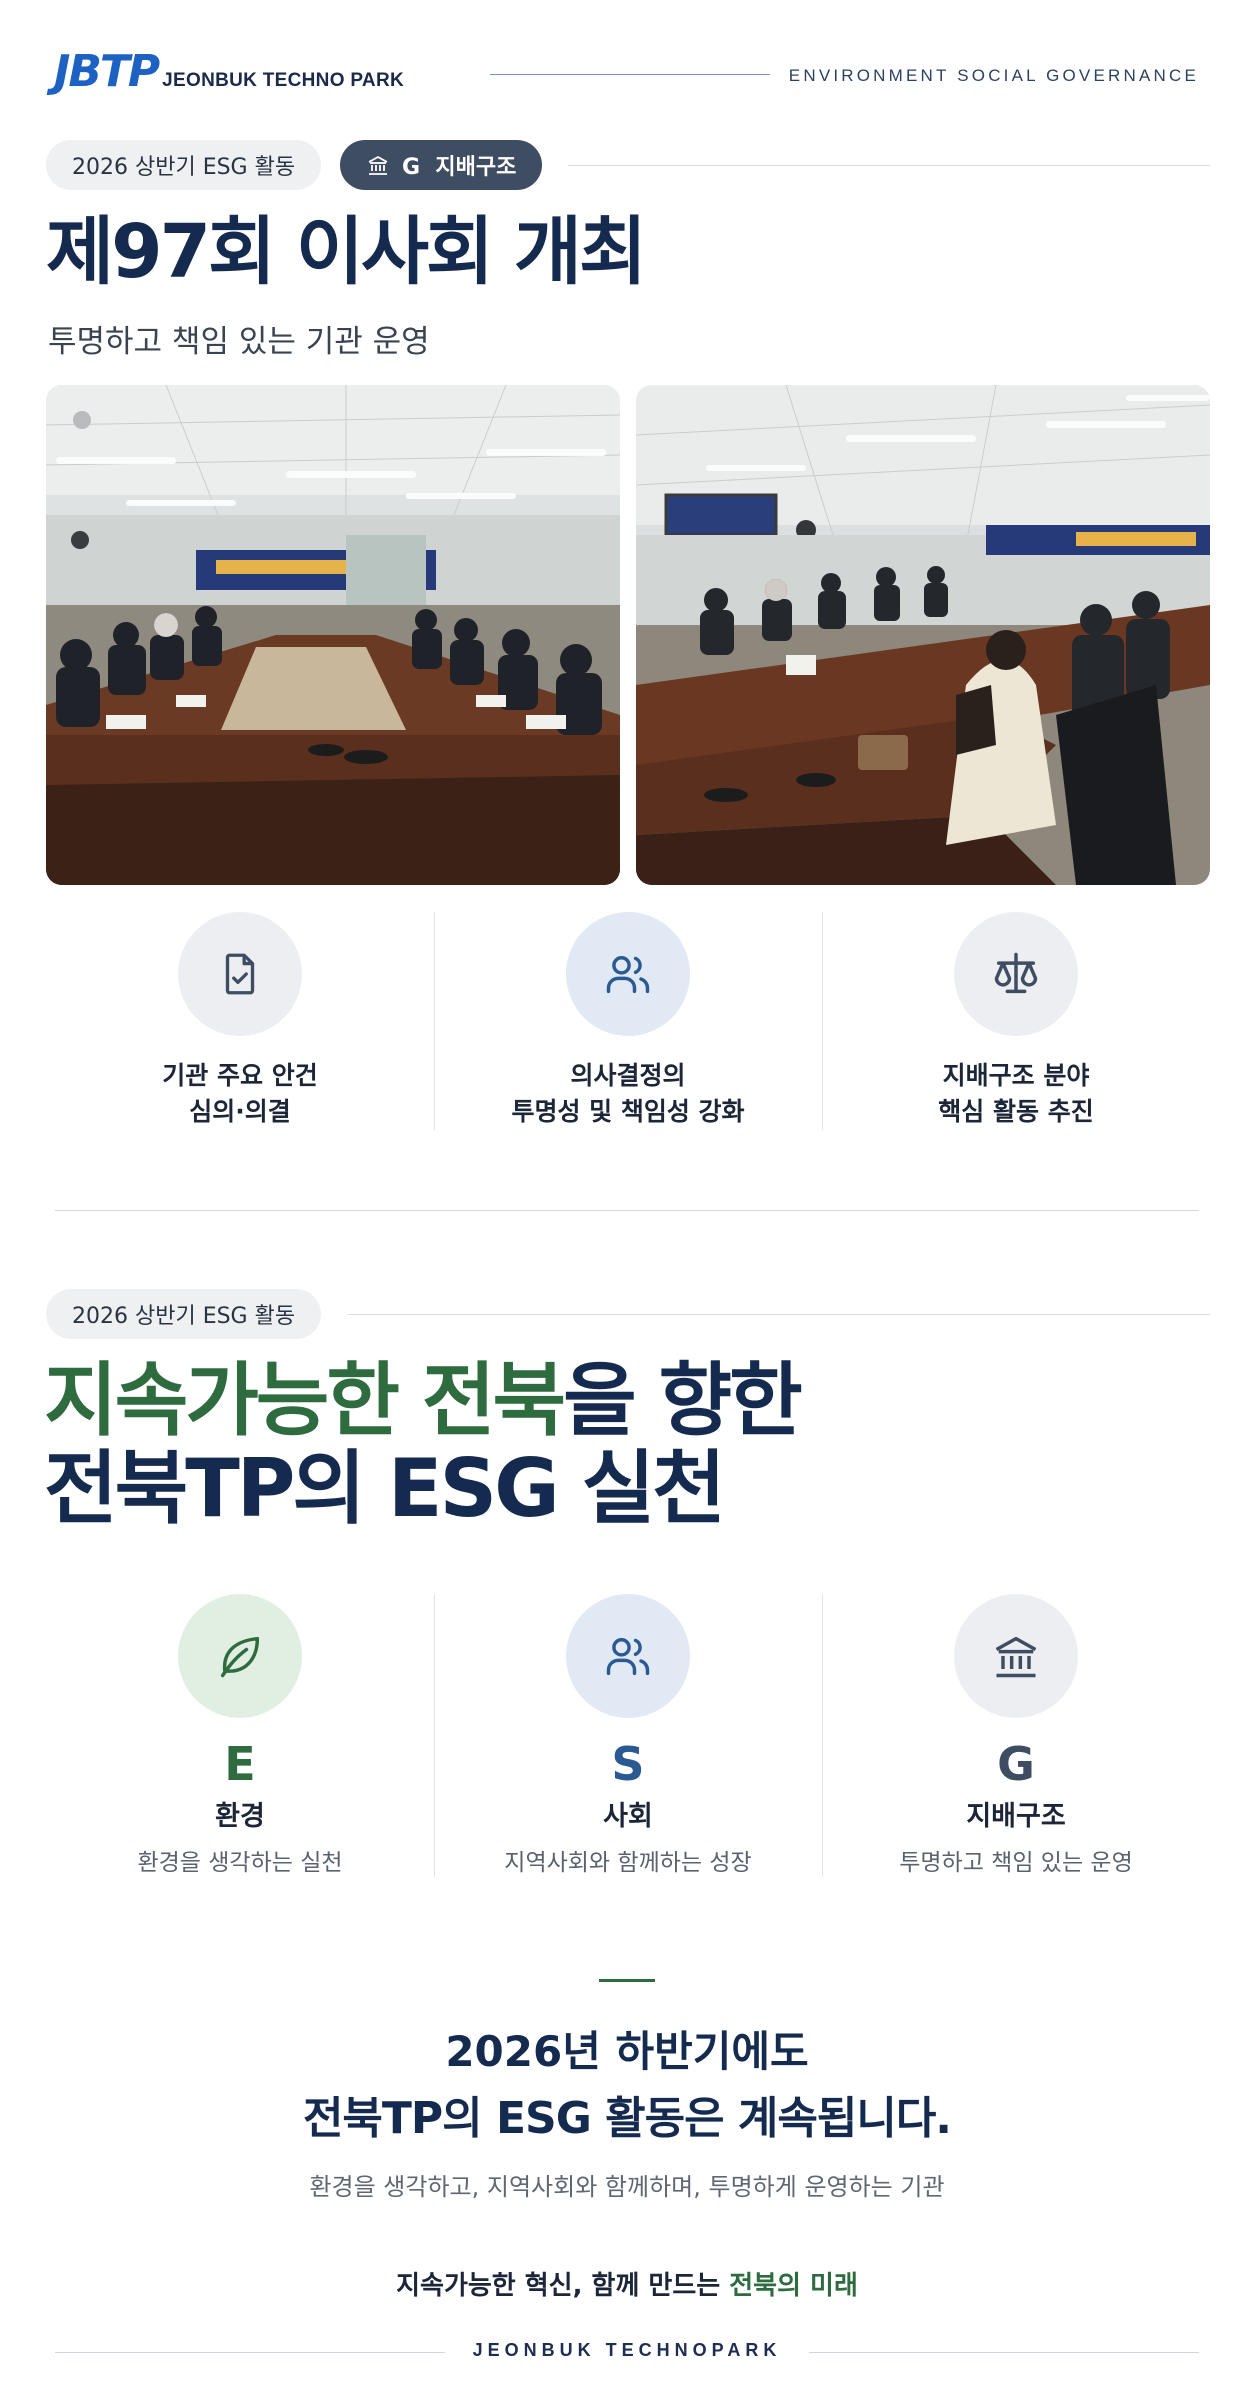 This screenshot has height=2397, width=1254. I want to click on jbtp-logo: JBTP JEONBUK TECHNO PARK, so click(229, 72).